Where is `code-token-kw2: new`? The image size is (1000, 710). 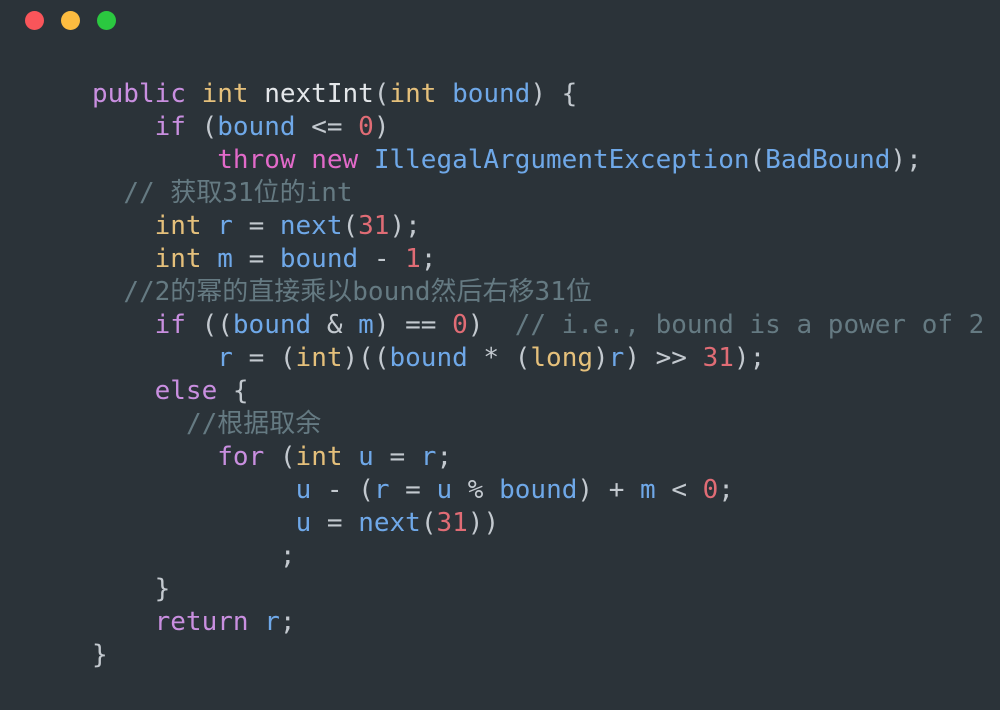 code-token-kw2: new is located at coordinates (335, 160).